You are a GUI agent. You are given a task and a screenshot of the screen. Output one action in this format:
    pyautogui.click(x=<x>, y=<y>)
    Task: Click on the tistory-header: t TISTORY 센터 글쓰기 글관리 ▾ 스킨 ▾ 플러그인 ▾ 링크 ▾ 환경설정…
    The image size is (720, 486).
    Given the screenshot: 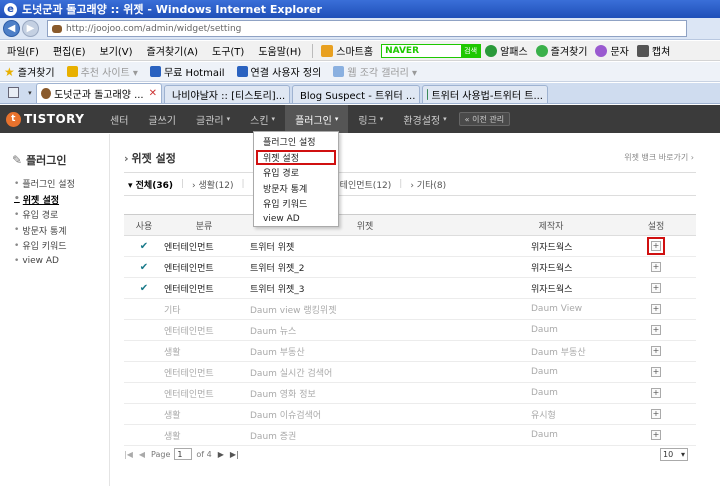 What is the action you would take?
    pyautogui.click(x=360, y=119)
    